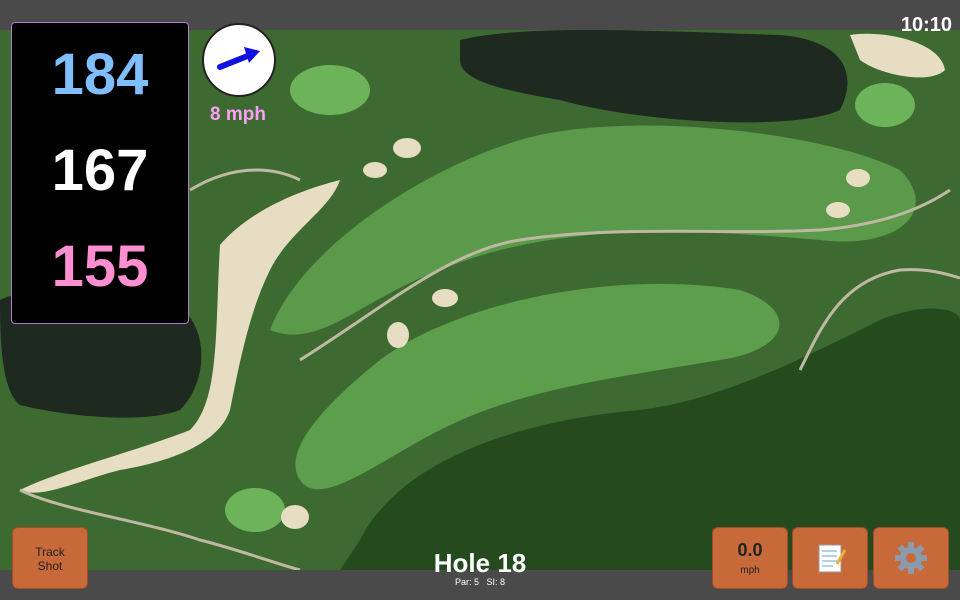 Image resolution: width=960 pixels, height=600 pixels. I want to click on notes-button, so click(830, 558).